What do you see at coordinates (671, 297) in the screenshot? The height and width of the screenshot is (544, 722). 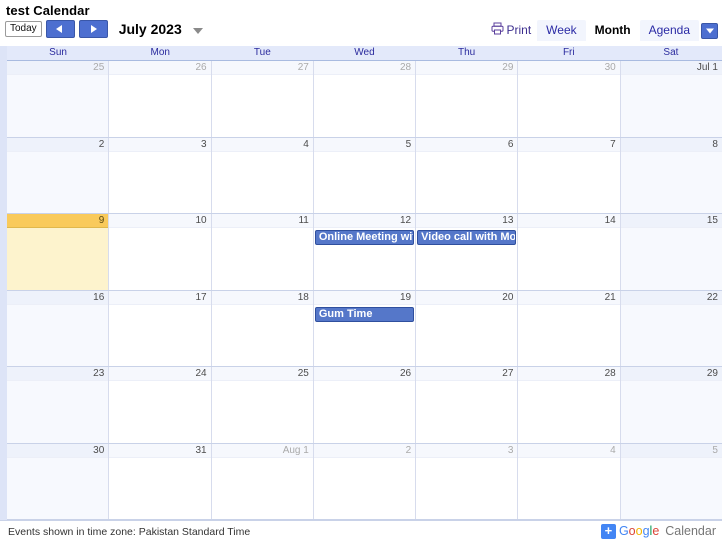 I see `day-number: 22` at bounding box center [671, 297].